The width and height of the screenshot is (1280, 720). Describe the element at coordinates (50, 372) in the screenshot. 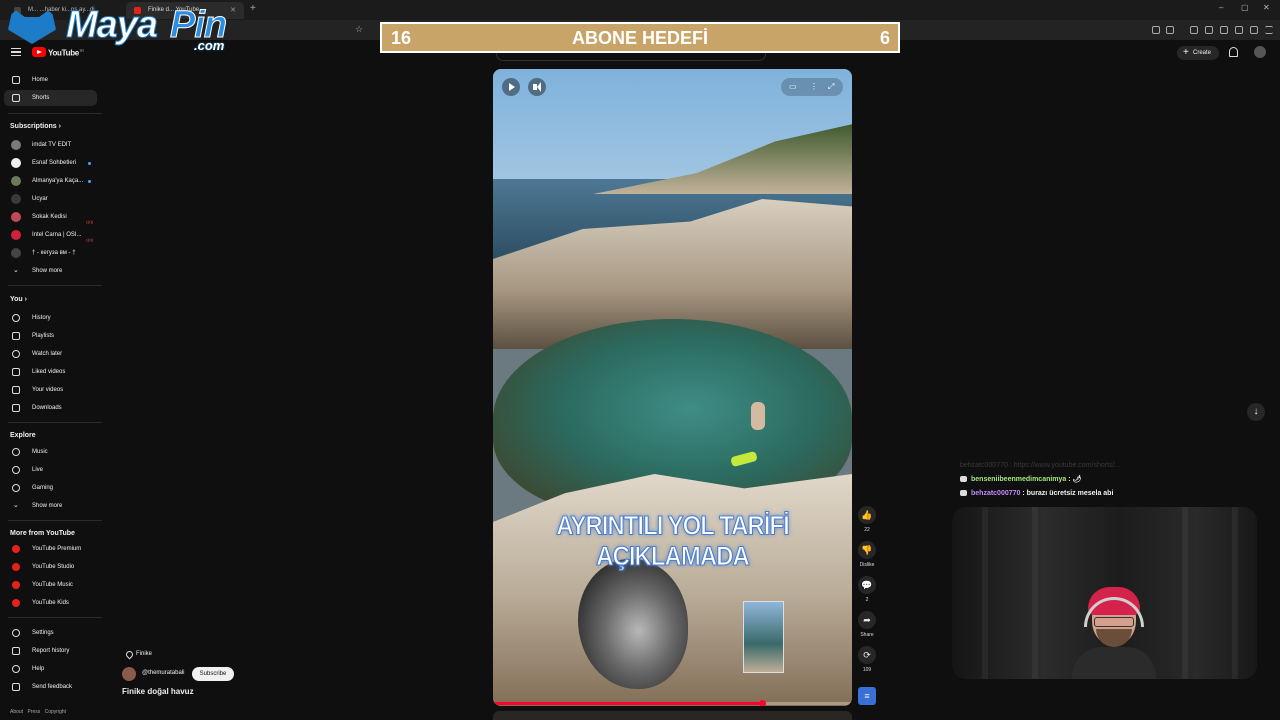

I see `sidebar-item-liked: Liked videos` at that location.